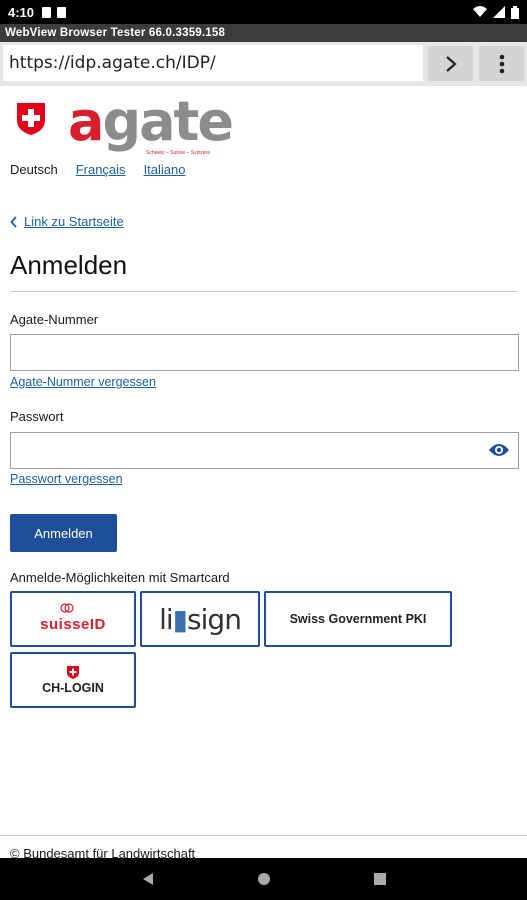  I want to click on lisign-label-pre: li, so click(166, 619).